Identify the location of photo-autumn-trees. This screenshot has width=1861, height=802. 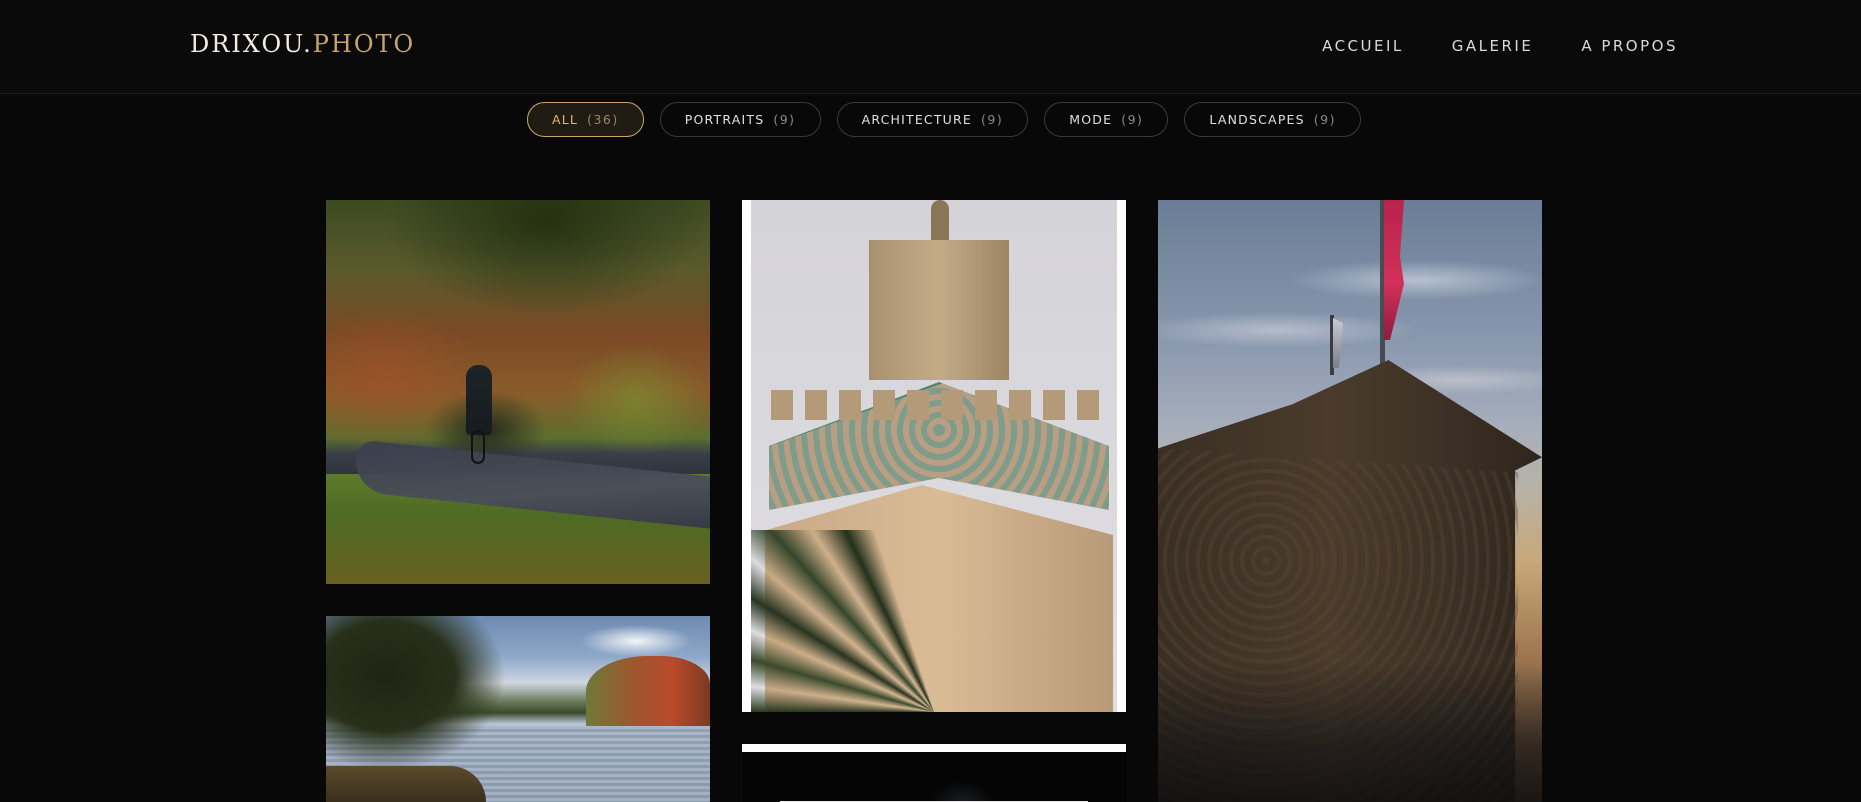
(648, 691).